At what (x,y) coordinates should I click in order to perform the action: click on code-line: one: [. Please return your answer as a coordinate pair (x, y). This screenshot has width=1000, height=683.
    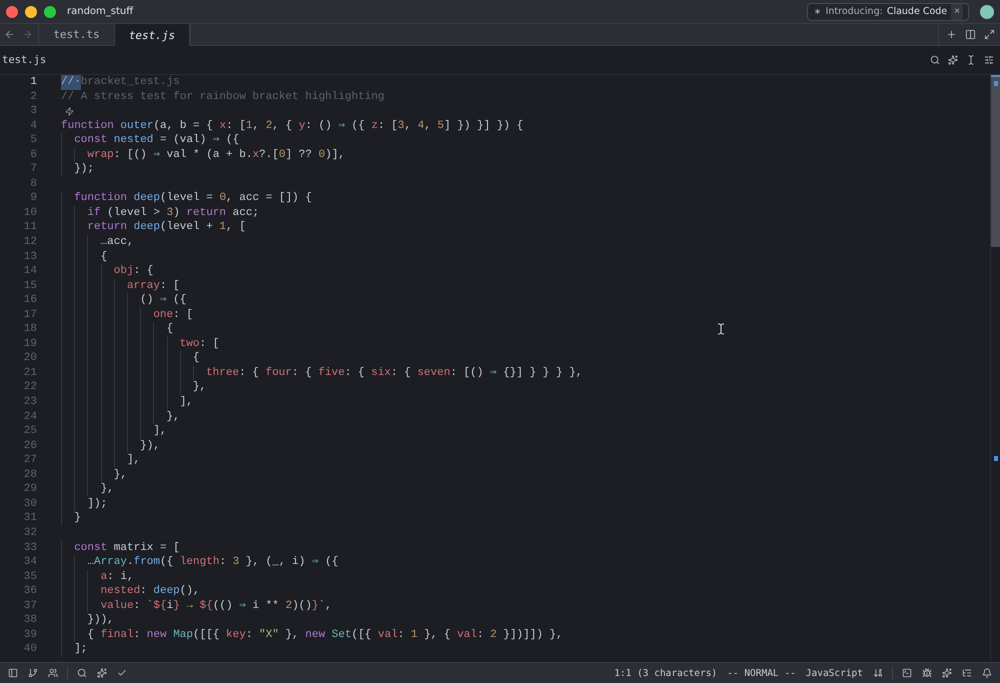
    Looking at the image, I should click on (530, 315).